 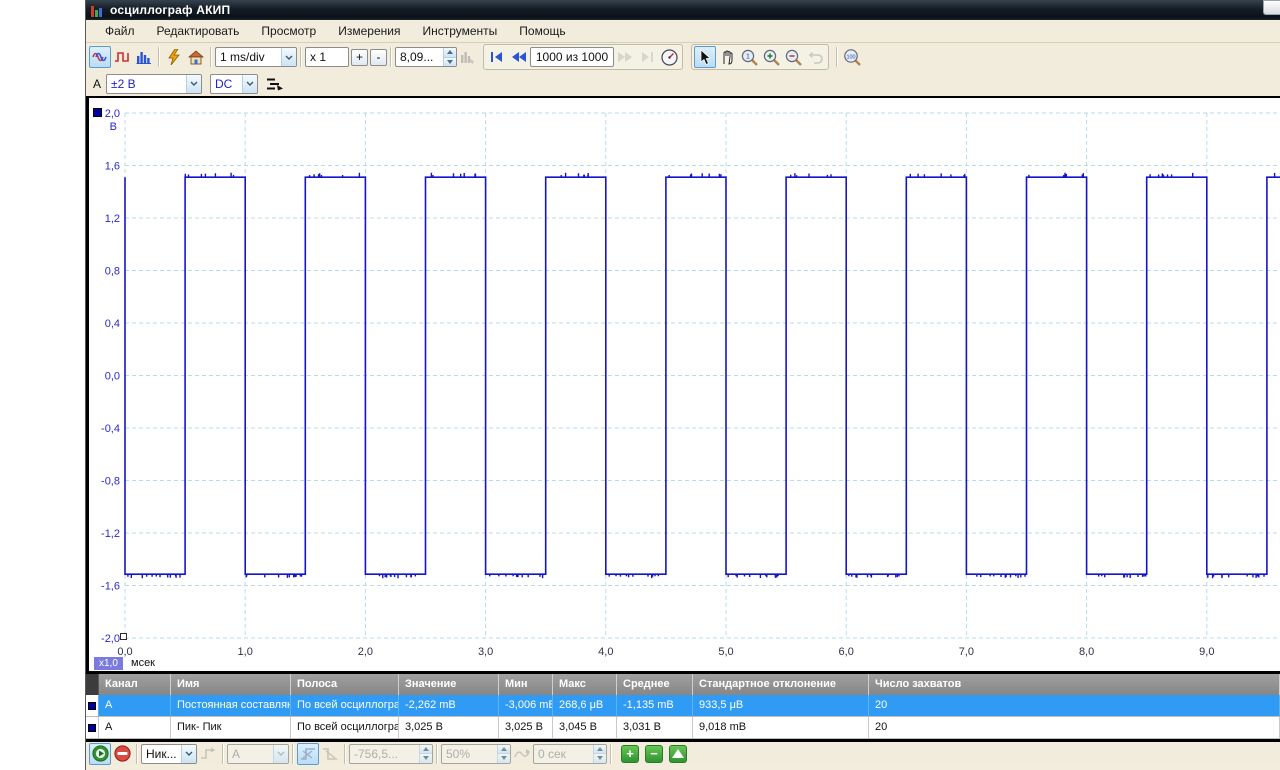 I want to click on go-first-button, so click(x=497, y=57).